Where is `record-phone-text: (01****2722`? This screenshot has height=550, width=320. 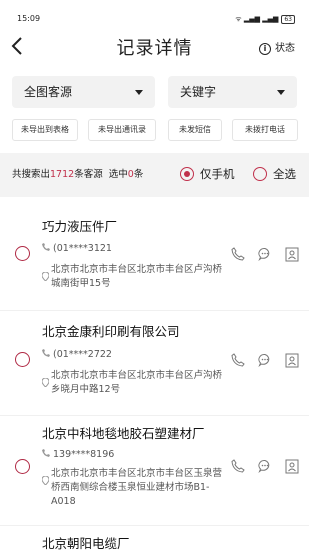 record-phone-text: (01****2722 is located at coordinates (82, 354).